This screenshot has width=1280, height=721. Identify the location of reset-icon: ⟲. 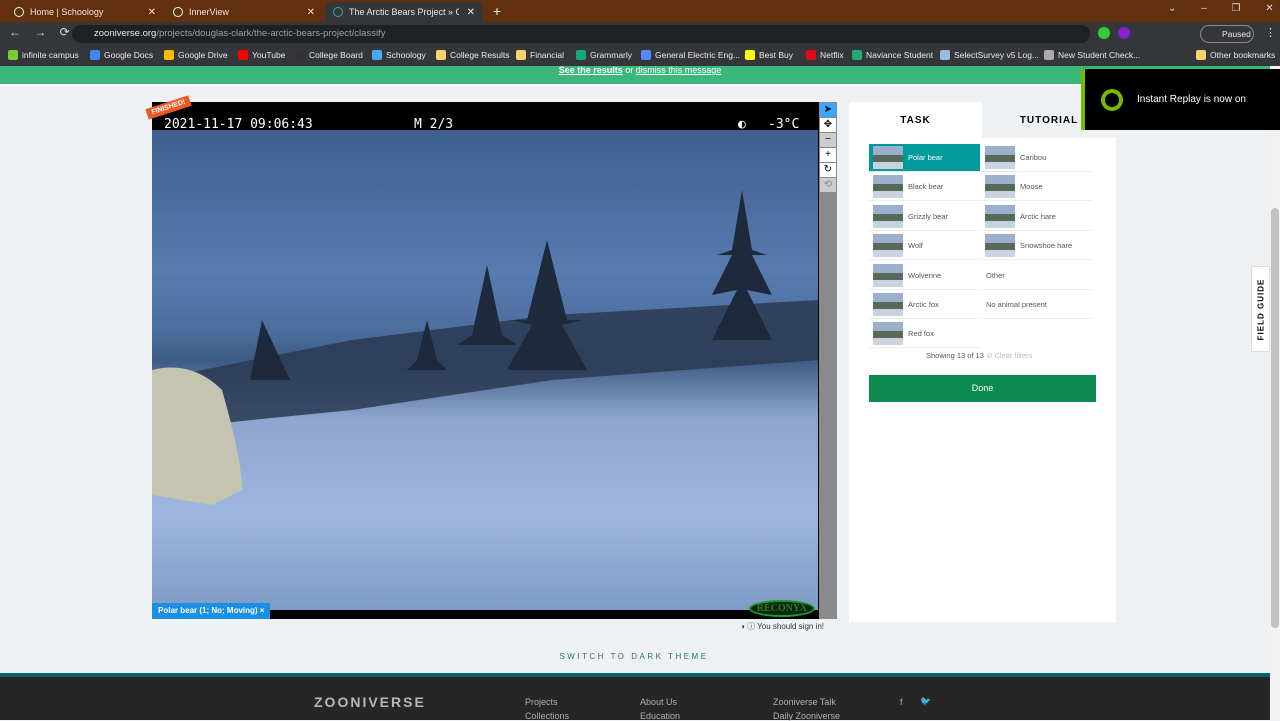
(828, 185).